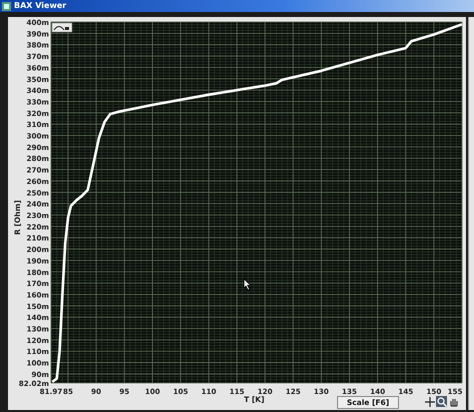 The width and height of the screenshot is (474, 412). Describe the element at coordinates (62, 27) in the screenshot. I see `wave-icon` at that location.